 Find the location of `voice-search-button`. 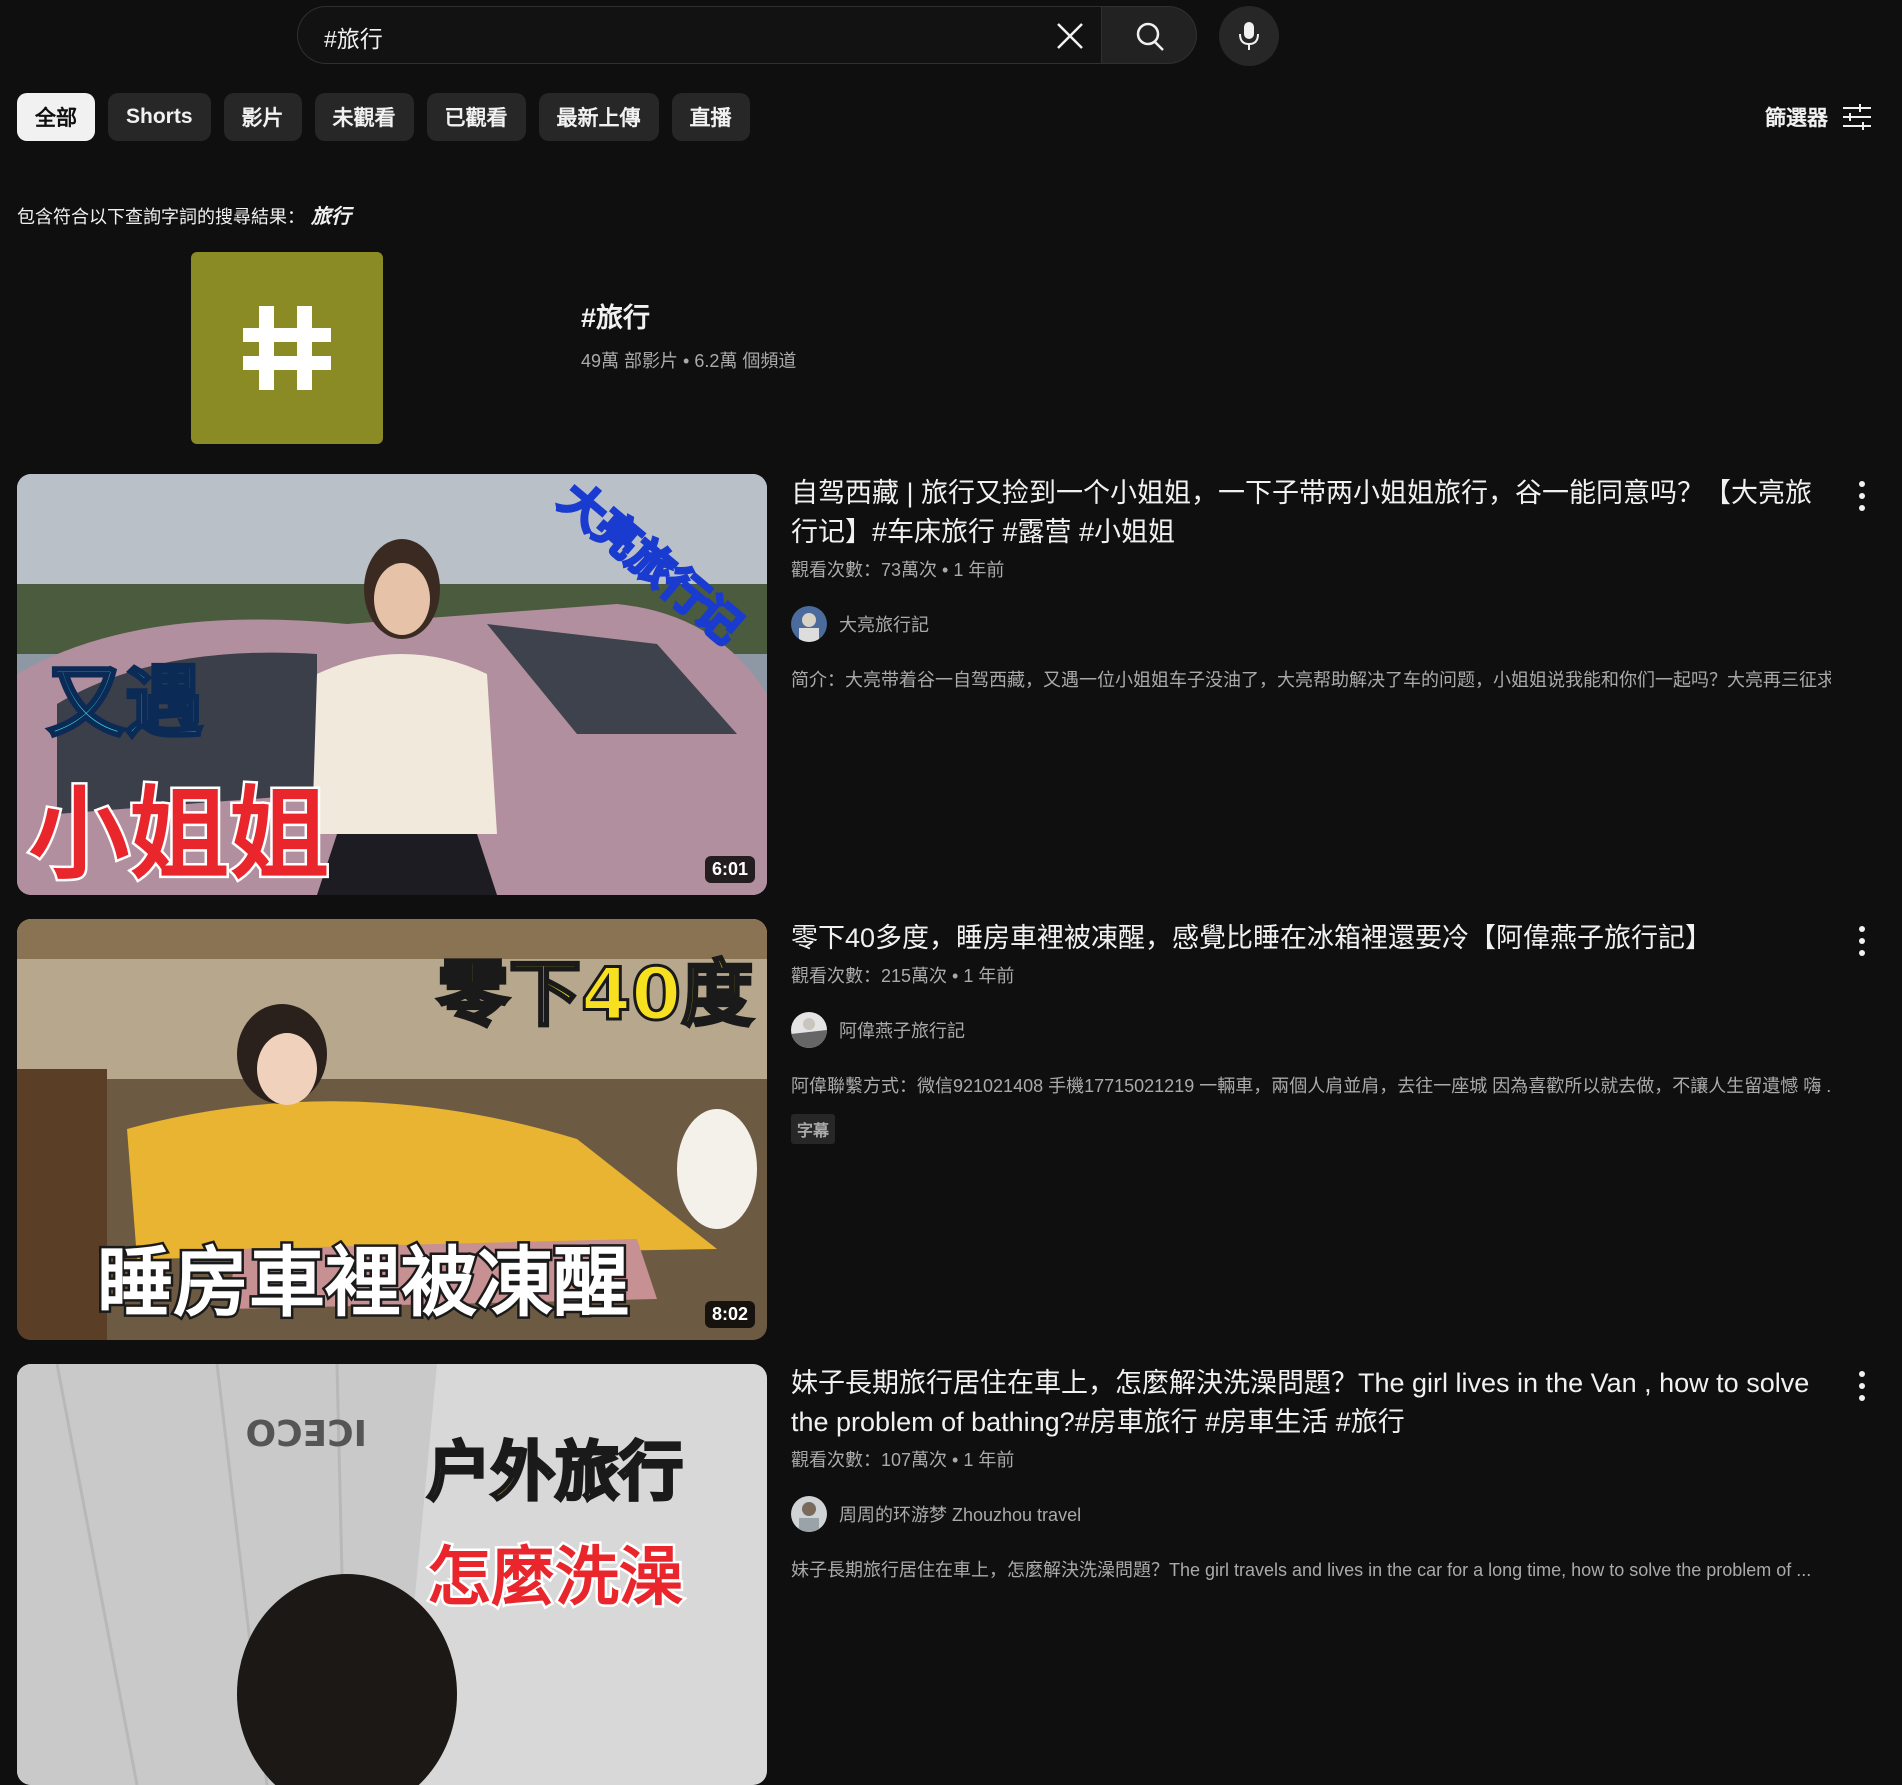

voice-search-button is located at coordinates (1249, 36).